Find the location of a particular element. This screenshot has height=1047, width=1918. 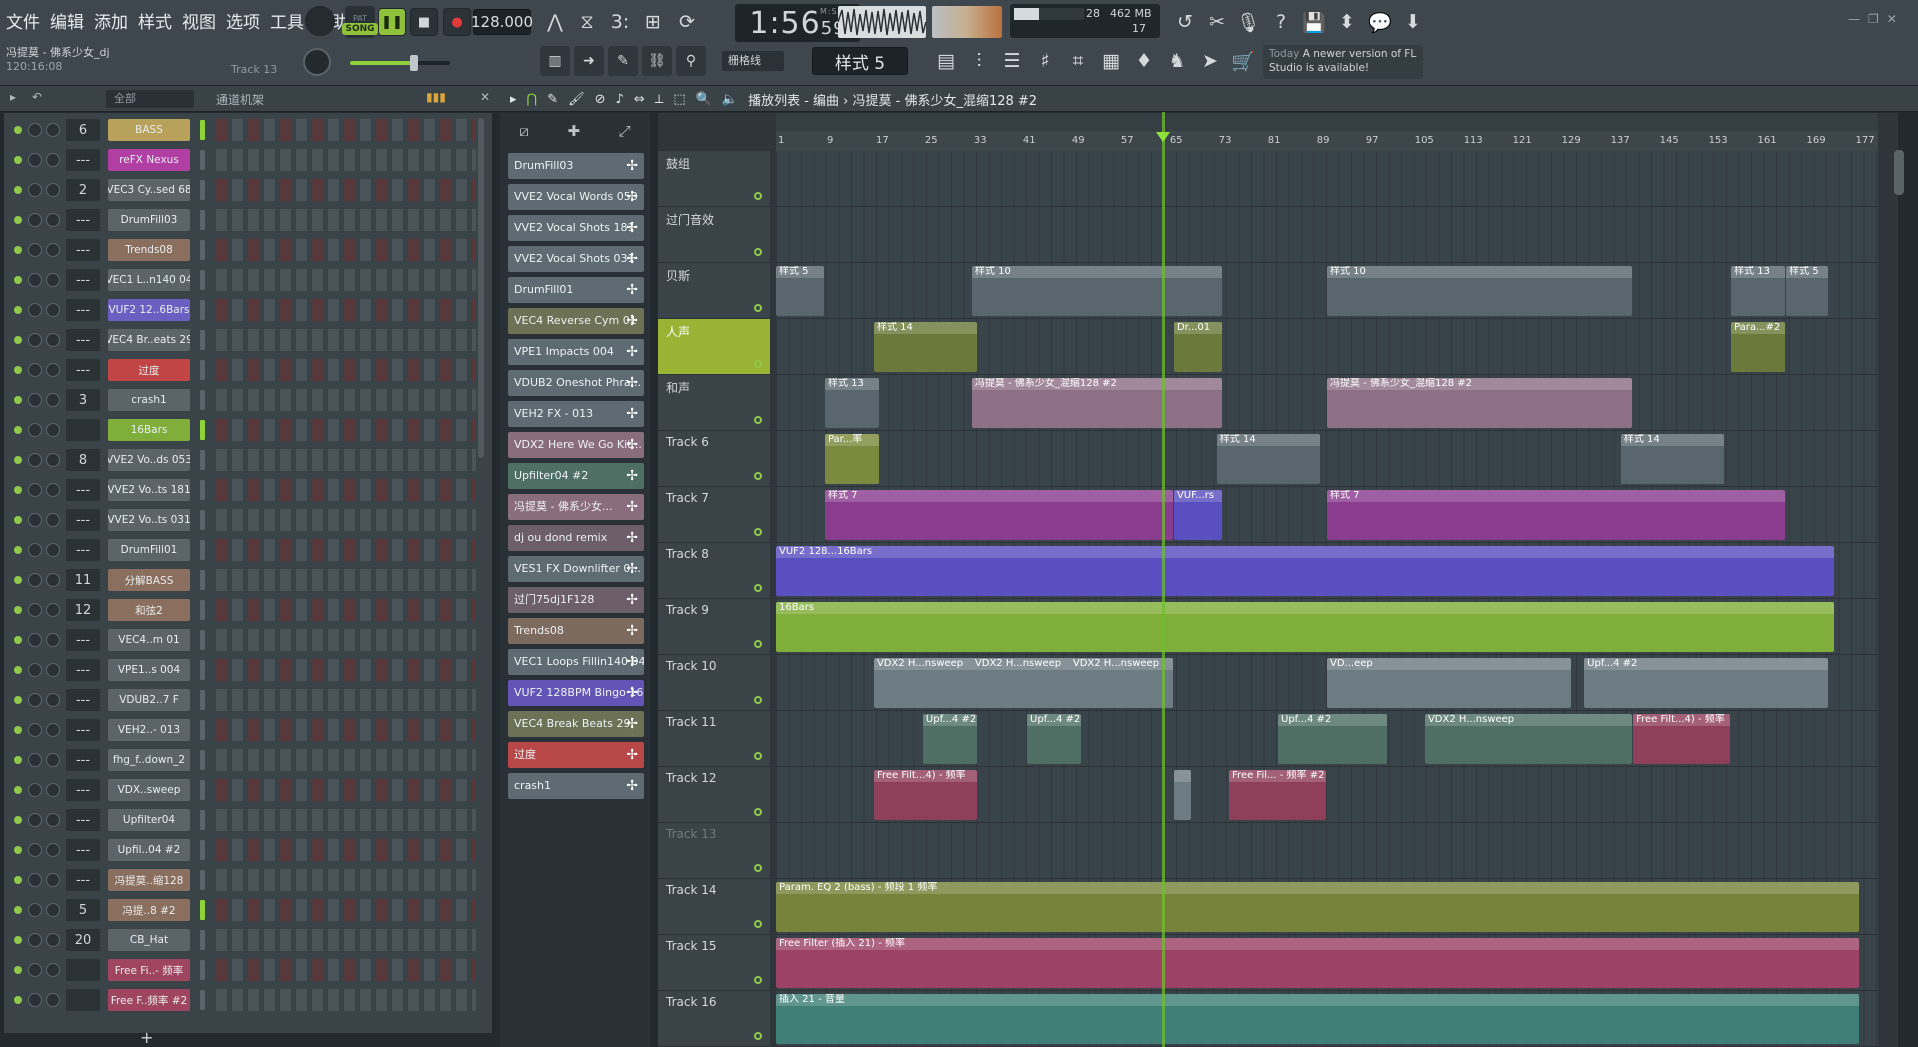

pattern-song-toggle: PAT SONG is located at coordinates (360, 22).